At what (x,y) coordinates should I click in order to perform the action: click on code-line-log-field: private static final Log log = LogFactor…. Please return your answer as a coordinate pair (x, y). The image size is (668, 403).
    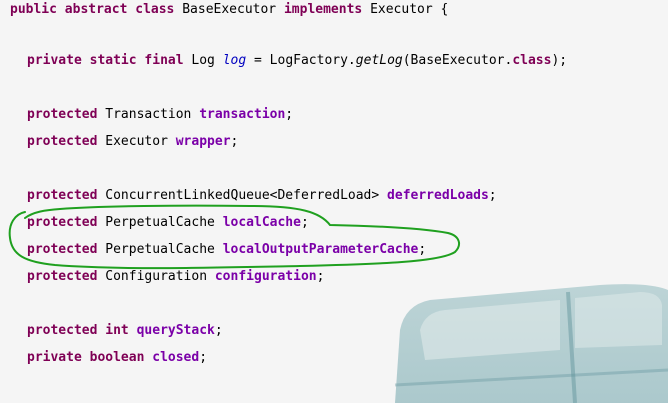
    Looking at the image, I should click on (297, 60).